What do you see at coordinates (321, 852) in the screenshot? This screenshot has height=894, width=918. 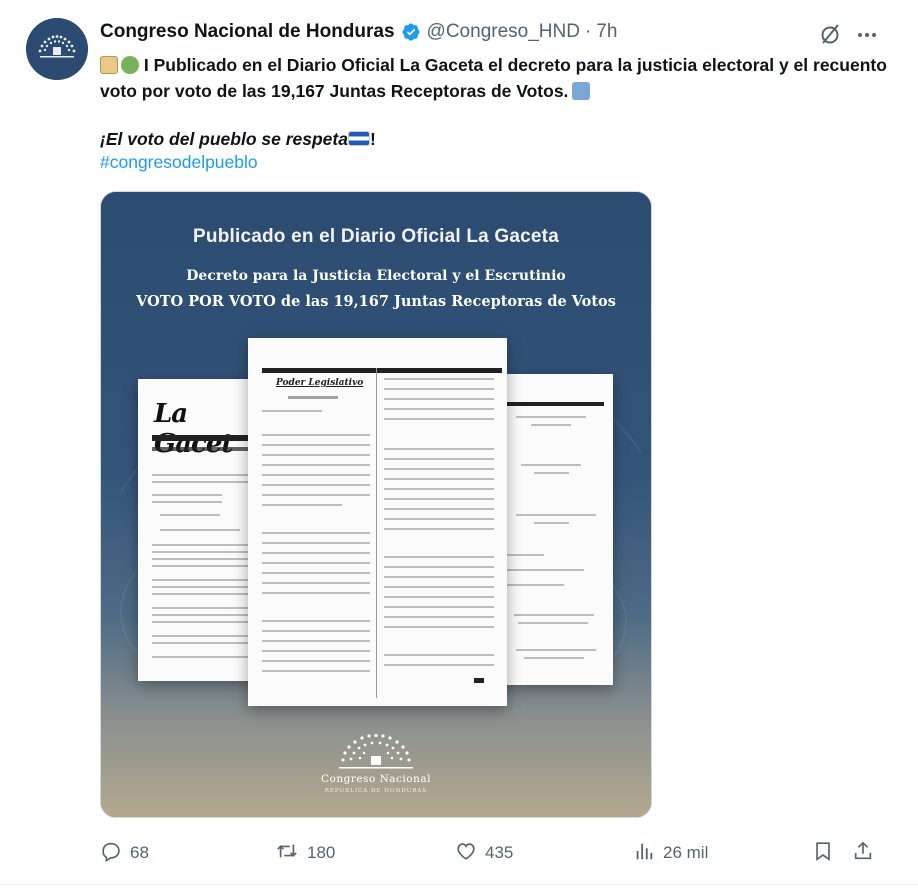 I see `retweet-count: 180` at bounding box center [321, 852].